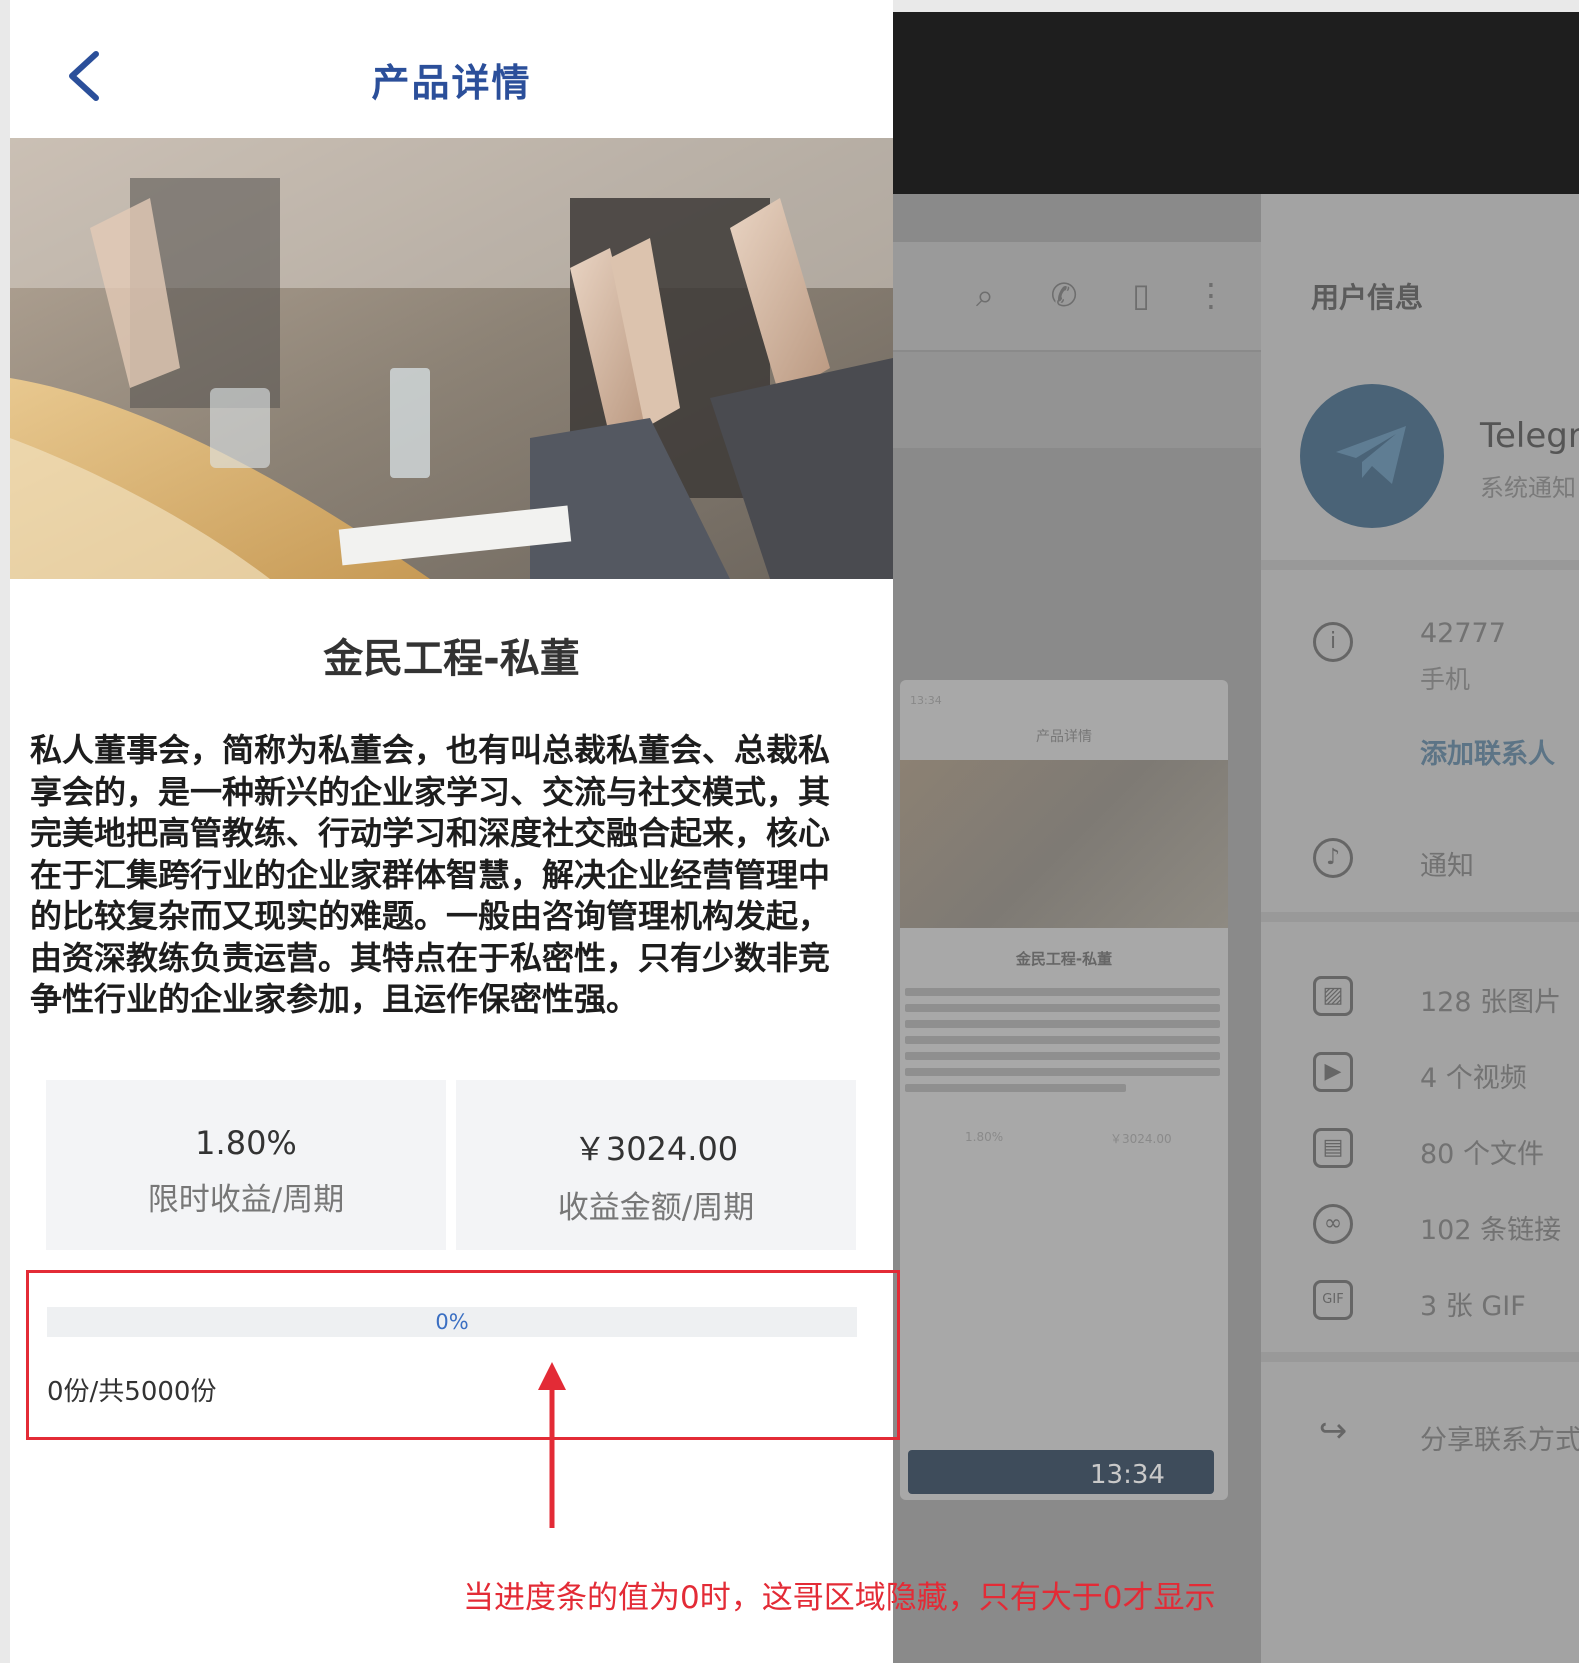 The image size is (1579, 1663). I want to click on media-files: 80 个文件, so click(1482, 1151).